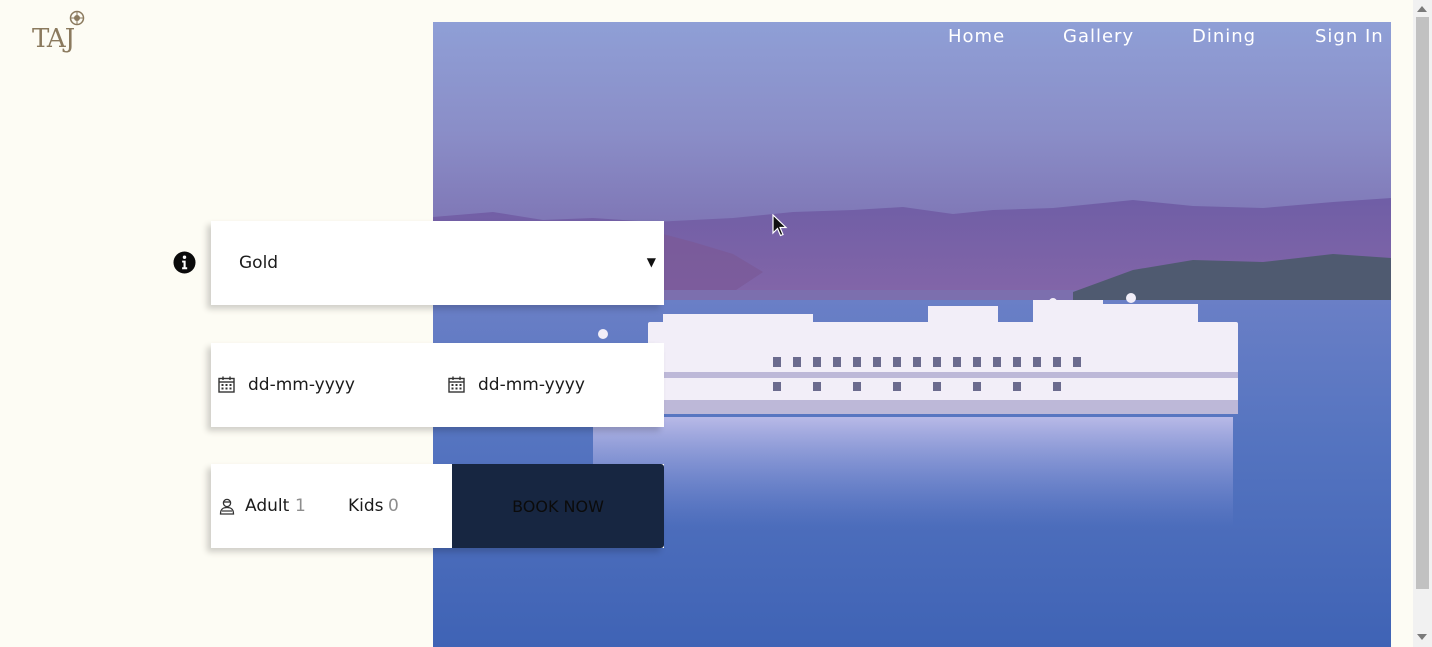  I want to click on info-icon, so click(184, 262).